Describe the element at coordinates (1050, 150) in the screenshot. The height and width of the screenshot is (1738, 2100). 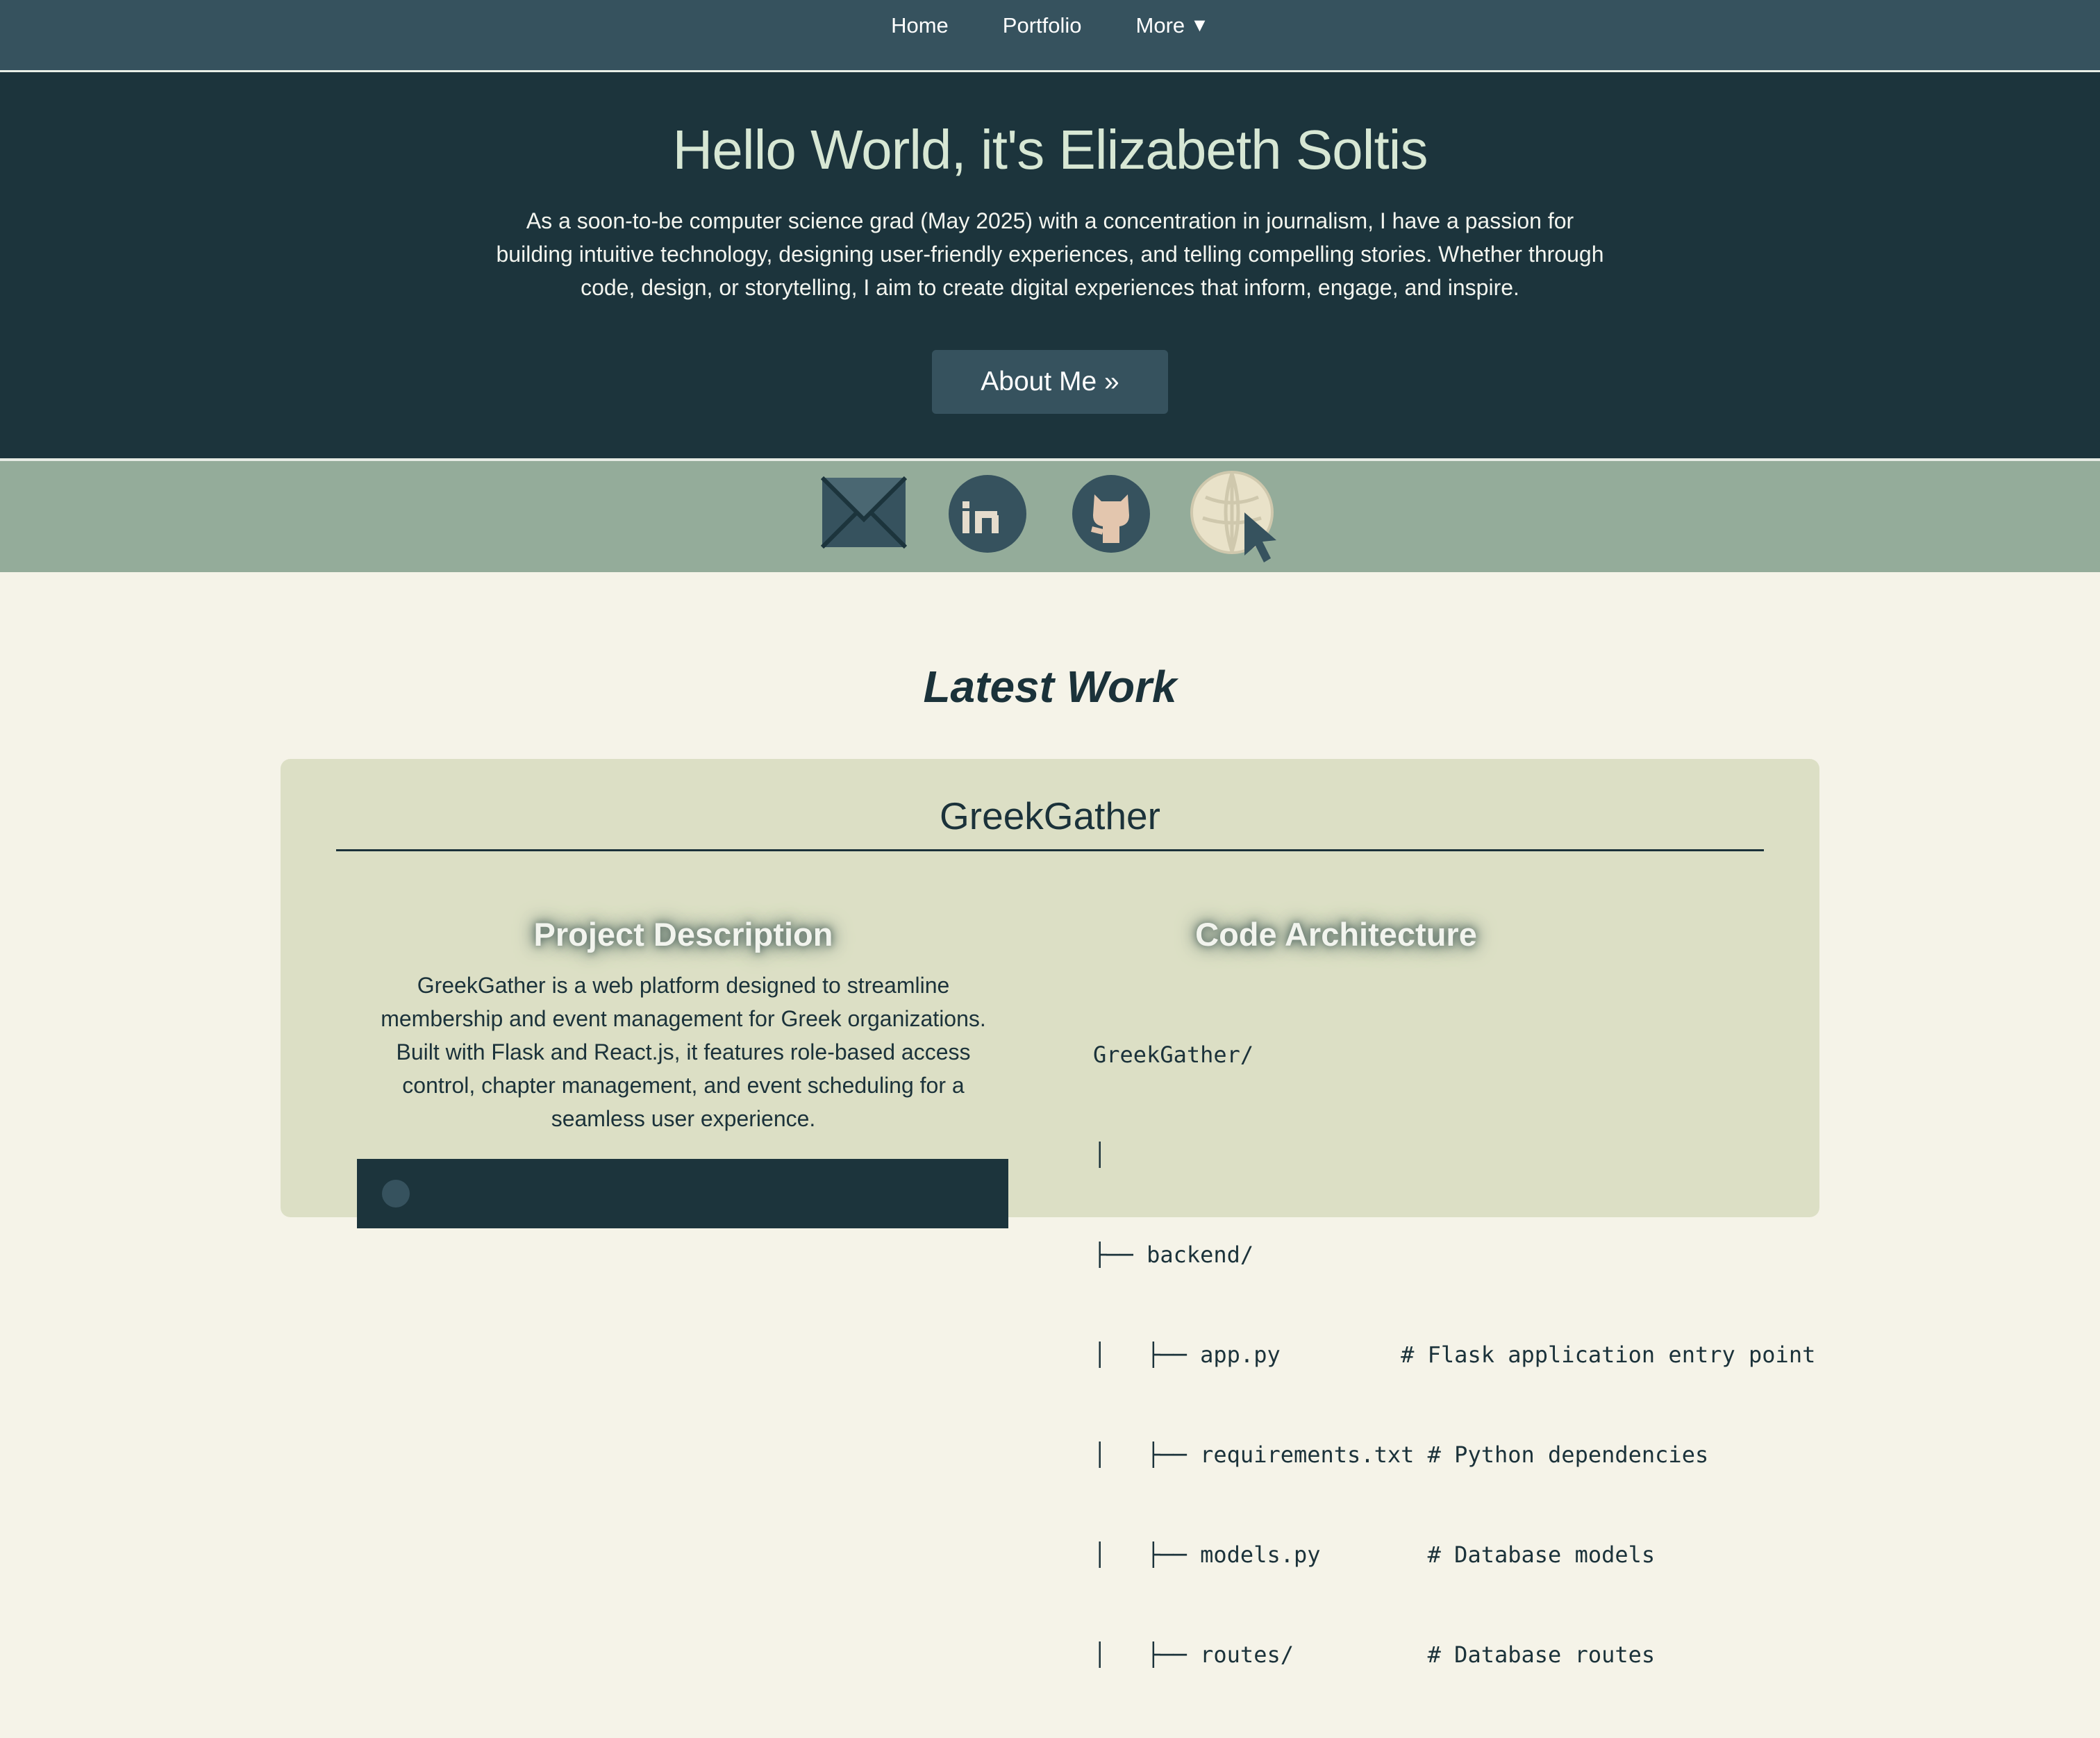
I see `hero-title: Hello World, it's Elizabeth Soltis` at that location.